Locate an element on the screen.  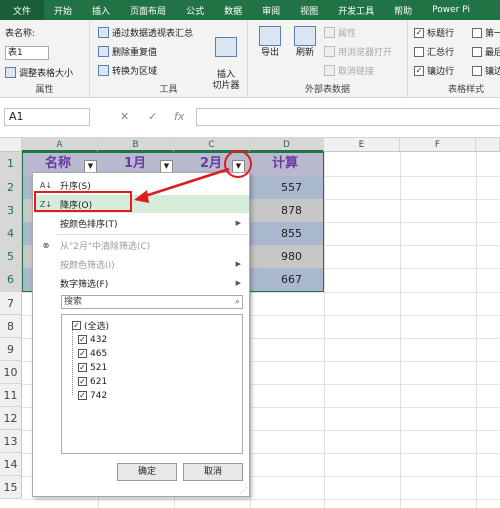
unlink-button: 取消链接 is located at coordinates (349, 70).